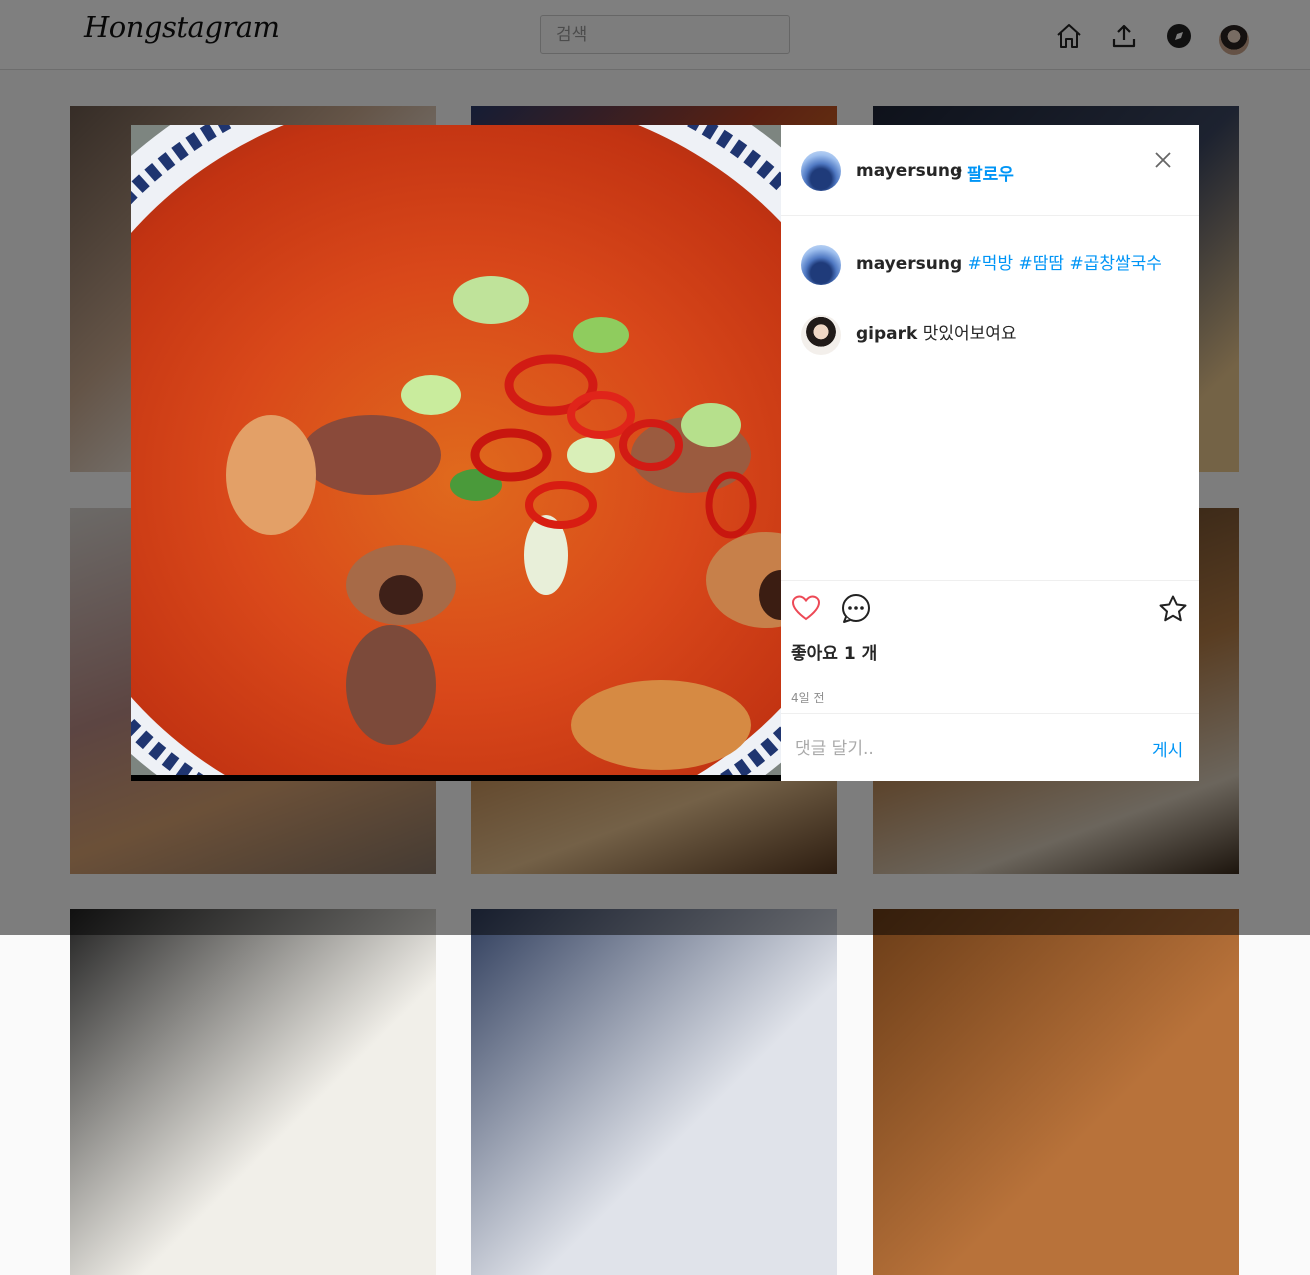  I want to click on caption-avatar, so click(821, 265).